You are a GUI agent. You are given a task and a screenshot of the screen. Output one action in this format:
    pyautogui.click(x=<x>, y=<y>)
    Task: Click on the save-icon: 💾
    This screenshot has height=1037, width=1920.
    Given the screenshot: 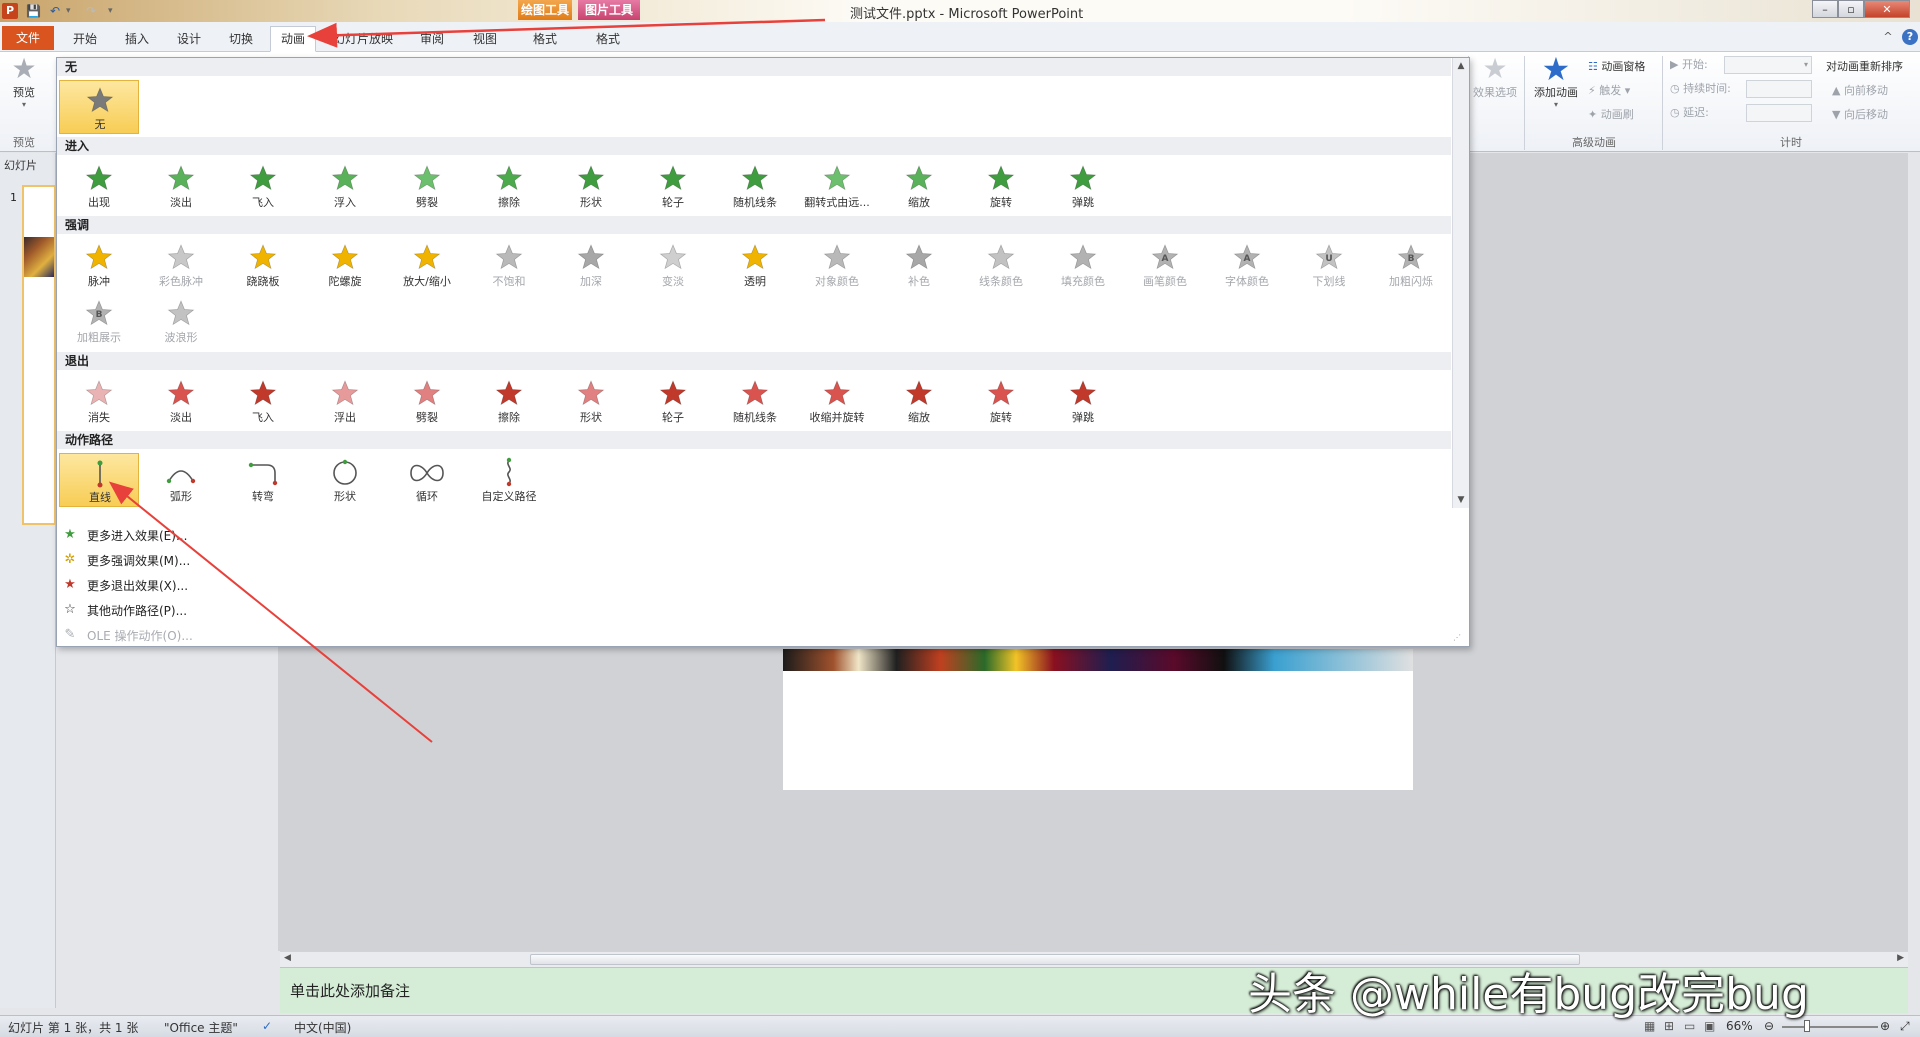 What is the action you would take?
    pyautogui.click(x=33, y=11)
    